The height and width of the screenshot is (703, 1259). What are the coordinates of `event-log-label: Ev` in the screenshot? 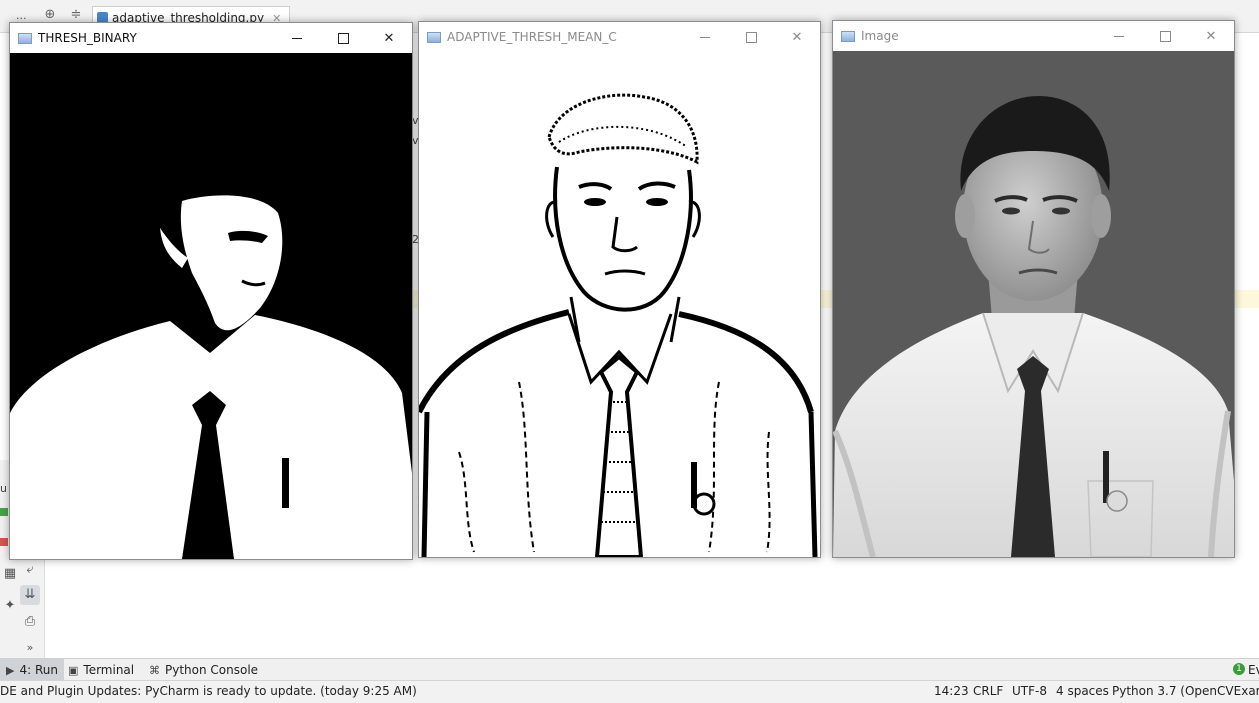 It's located at (1253, 670).